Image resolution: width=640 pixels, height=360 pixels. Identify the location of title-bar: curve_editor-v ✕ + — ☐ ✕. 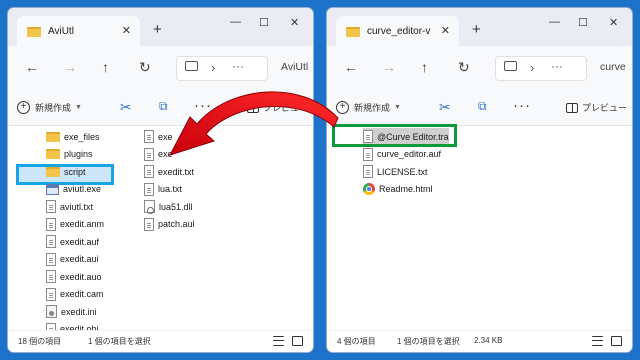
(479, 27).